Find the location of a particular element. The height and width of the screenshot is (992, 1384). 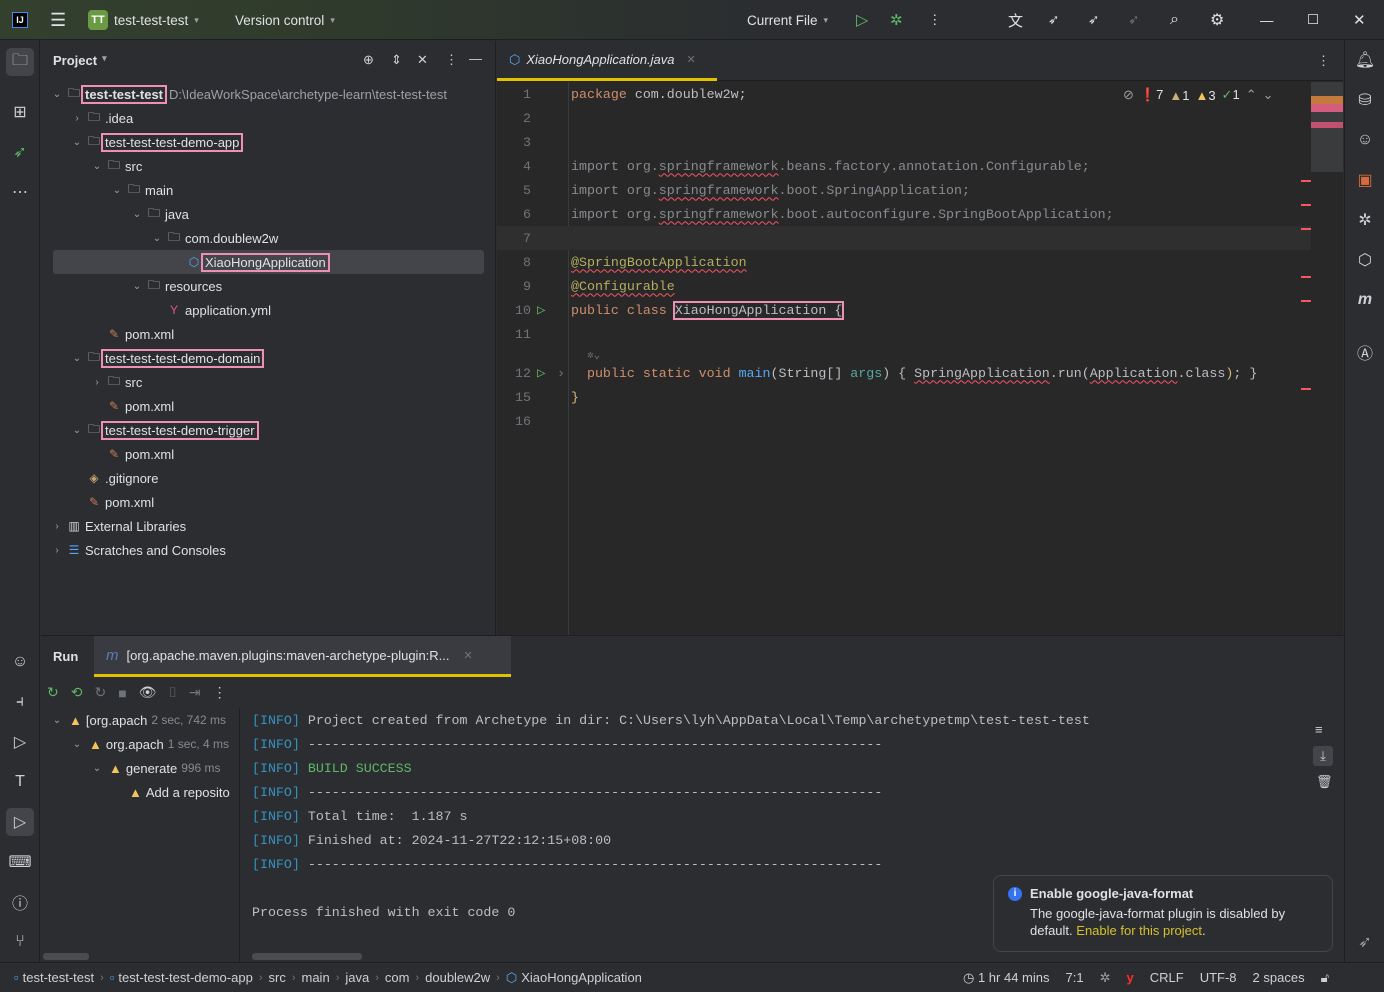

expand-all-icon: ⇕ is located at coordinates (396, 60).